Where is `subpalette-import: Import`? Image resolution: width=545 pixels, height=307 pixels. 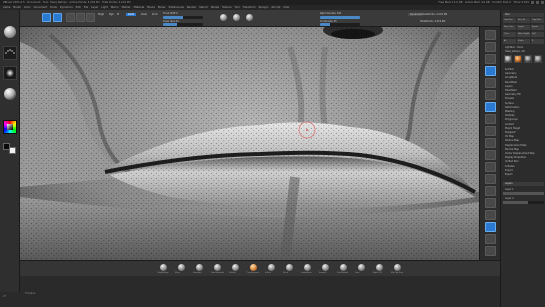
subpalette-import: Import is located at coordinates (523, 170).